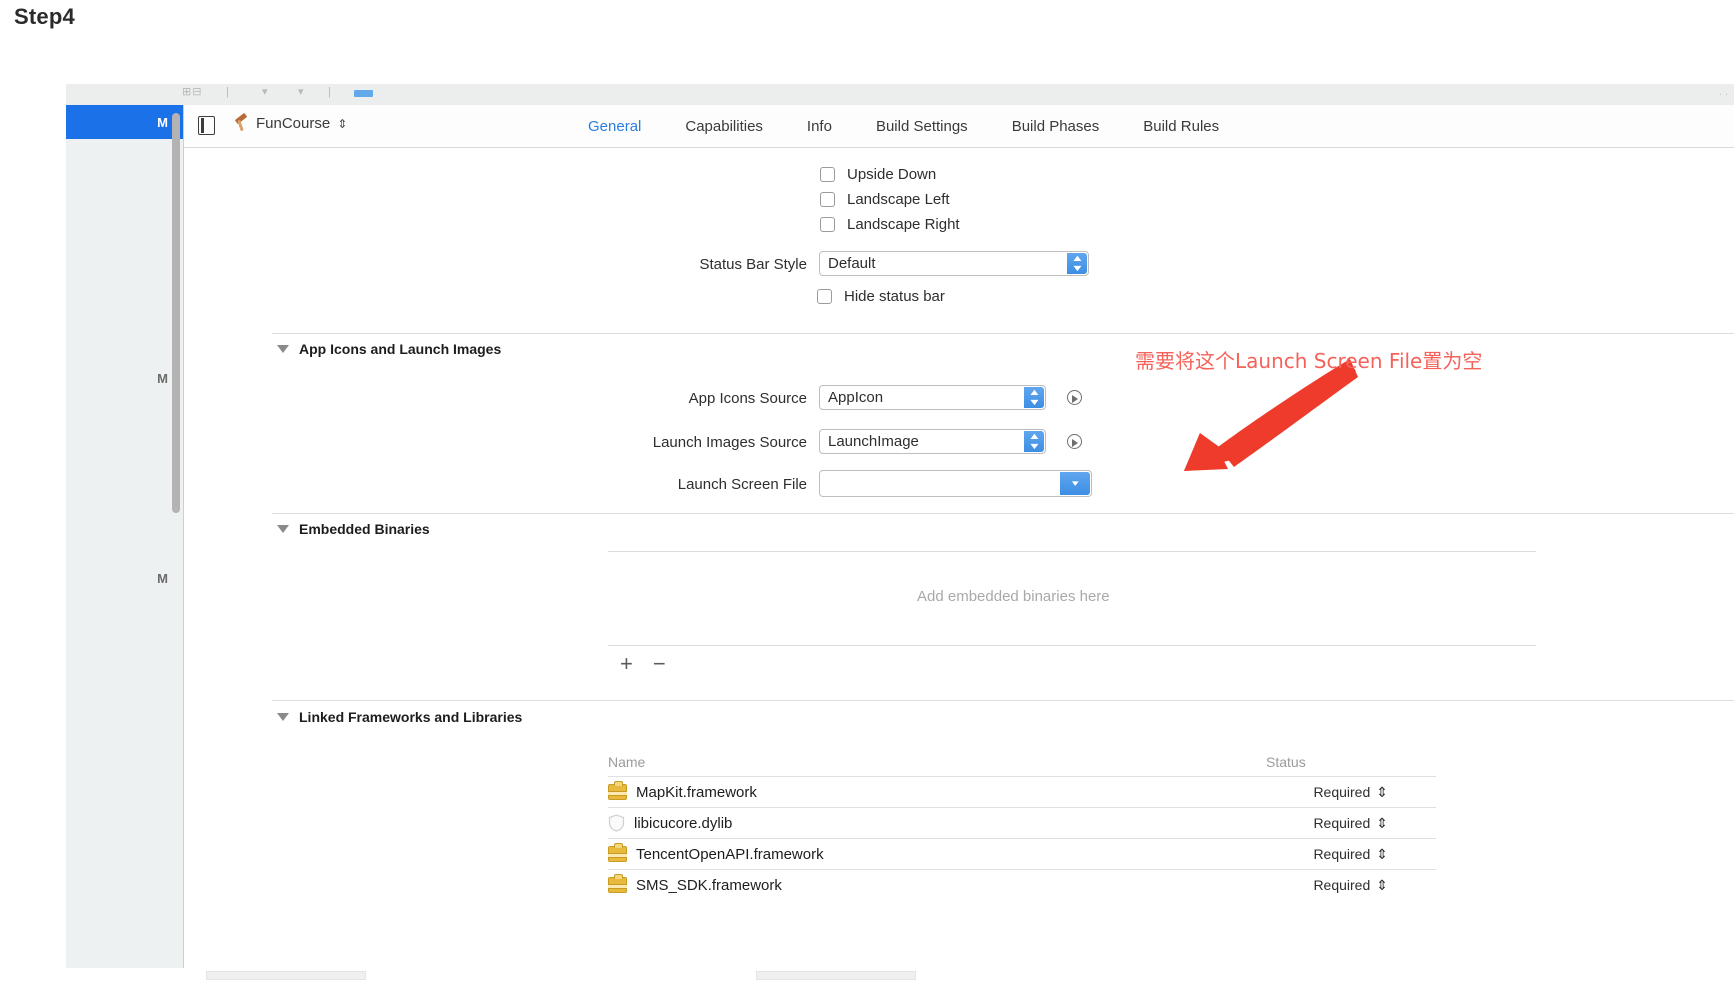  I want to click on checkbox-upside-down-label: Upside Down, so click(892, 174).